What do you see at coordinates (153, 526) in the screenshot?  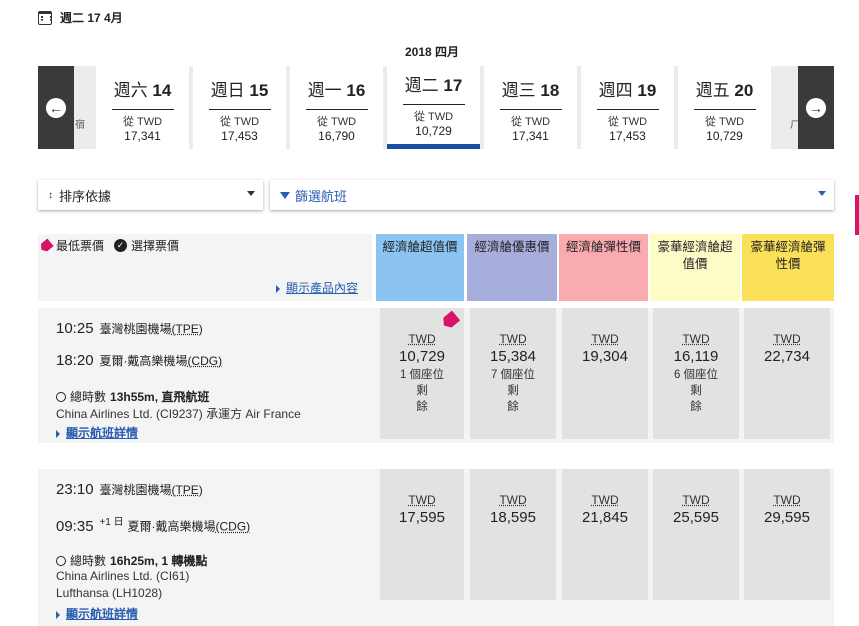 I see `arrival: 09:35 +1 日 夏爾·戴高樂機場(CDG)` at bounding box center [153, 526].